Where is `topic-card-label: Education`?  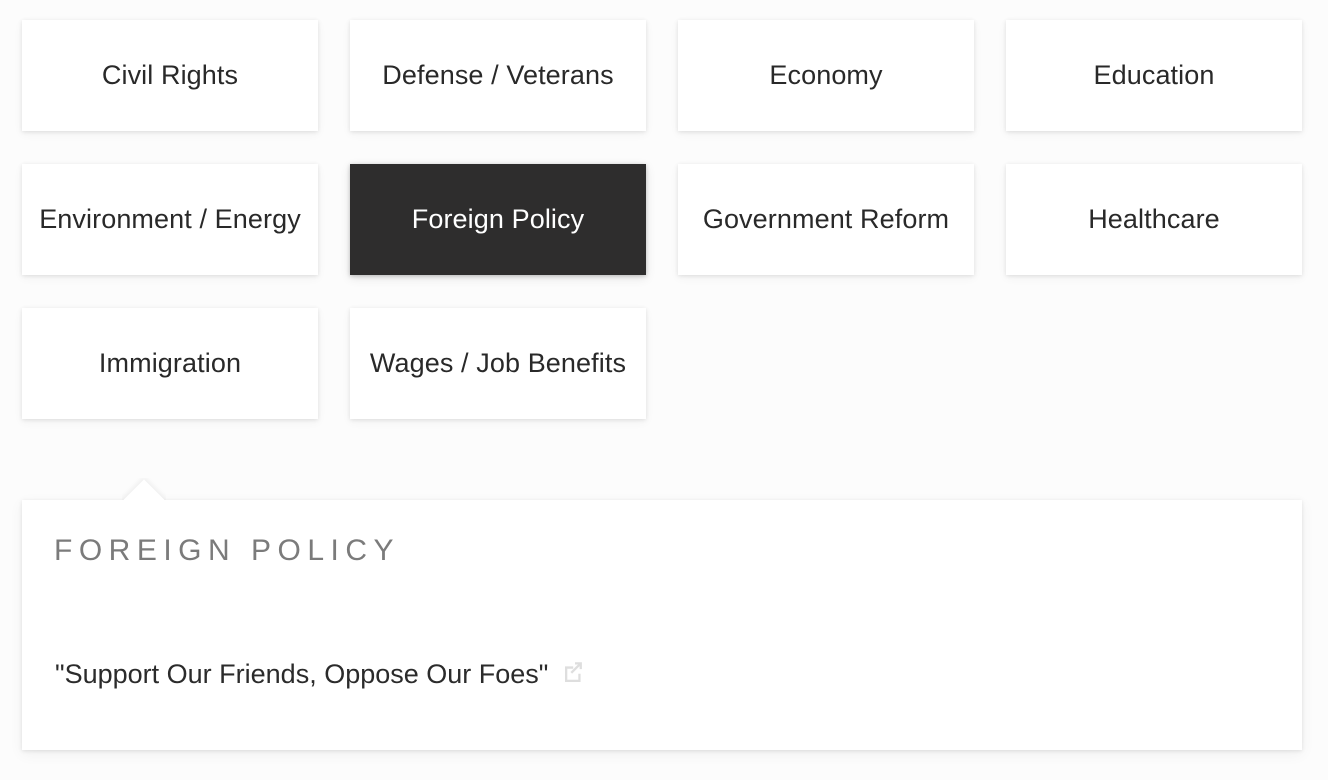 topic-card-label: Education is located at coordinates (1154, 74).